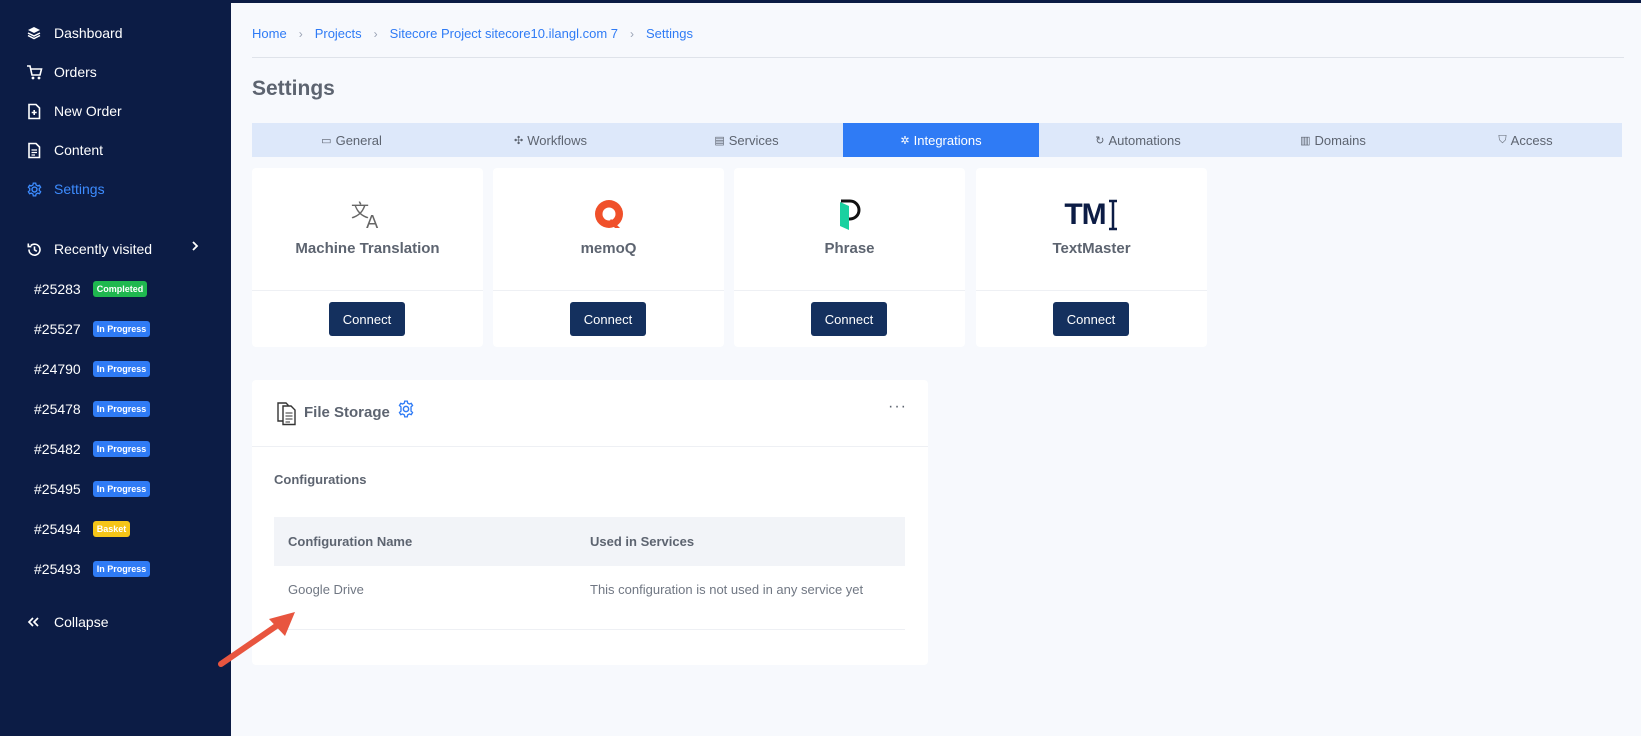  I want to click on building-icon: ▥, so click(1305, 140).